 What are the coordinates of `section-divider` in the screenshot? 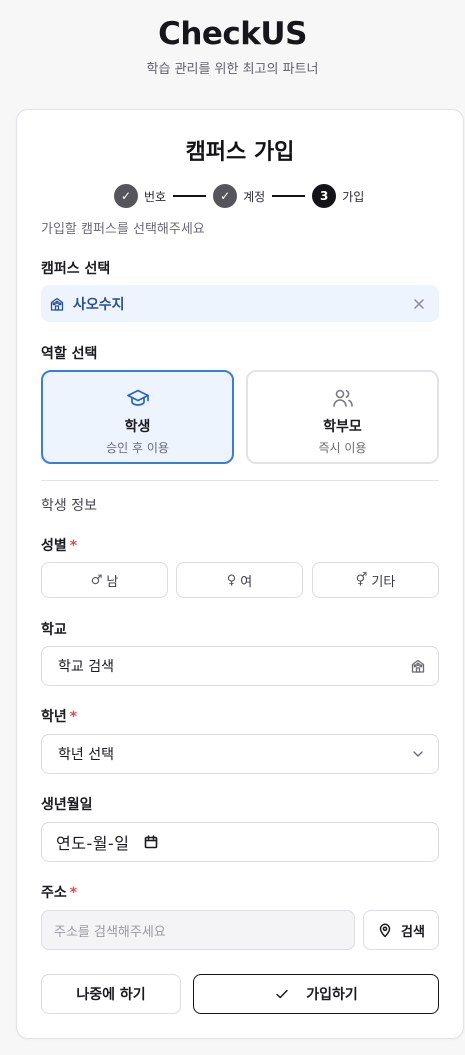 It's located at (240, 480).